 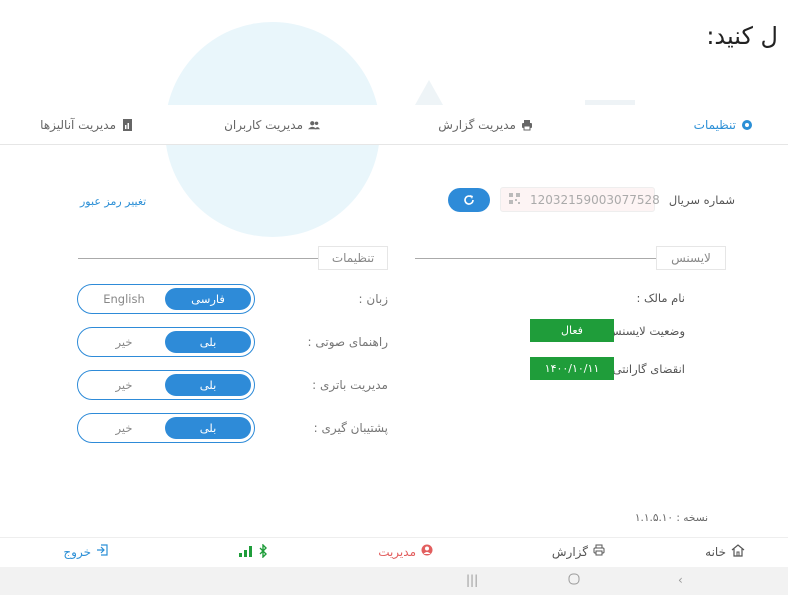 I want to click on tab-label: مدیریت آنالیزها, so click(x=78, y=125).